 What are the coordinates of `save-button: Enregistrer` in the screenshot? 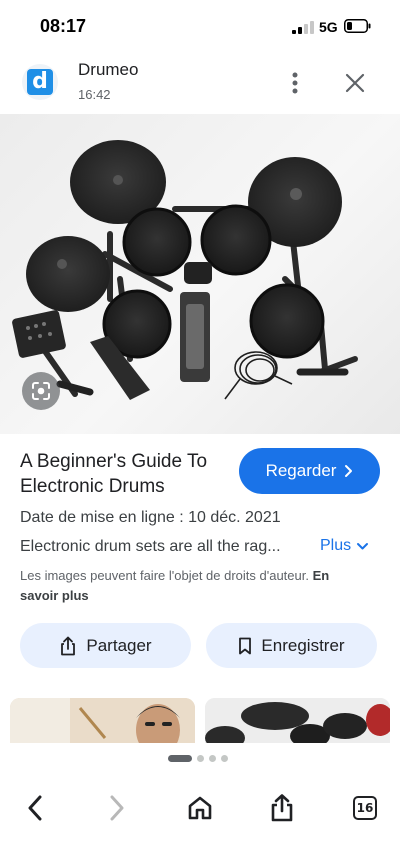 It's located at (291, 645).